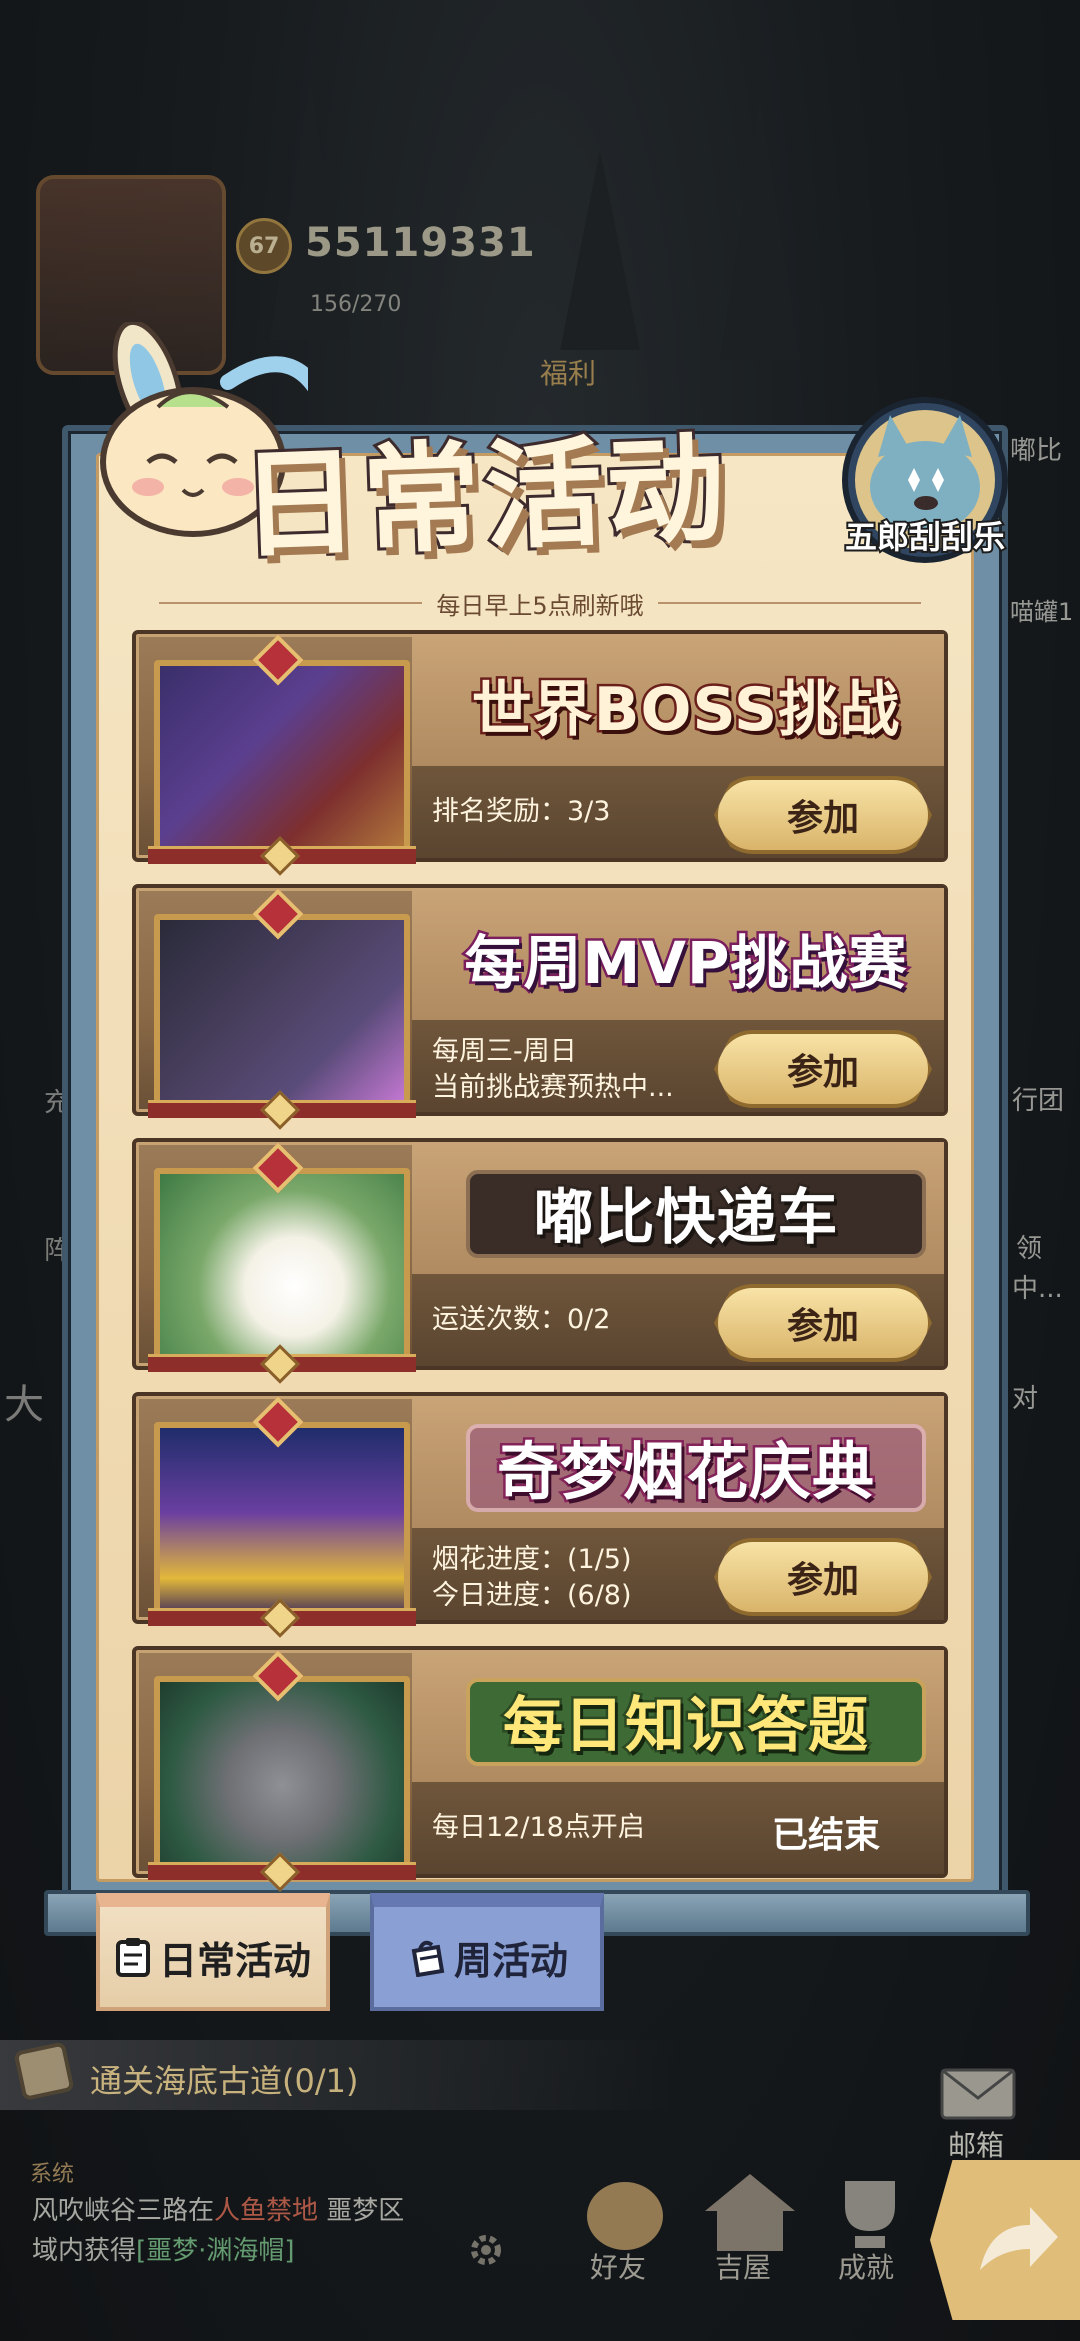 This screenshot has width=1080, height=2341. Describe the element at coordinates (266, 2211) in the screenshot. I see `chat-highlight: 人鱼禁地` at that location.